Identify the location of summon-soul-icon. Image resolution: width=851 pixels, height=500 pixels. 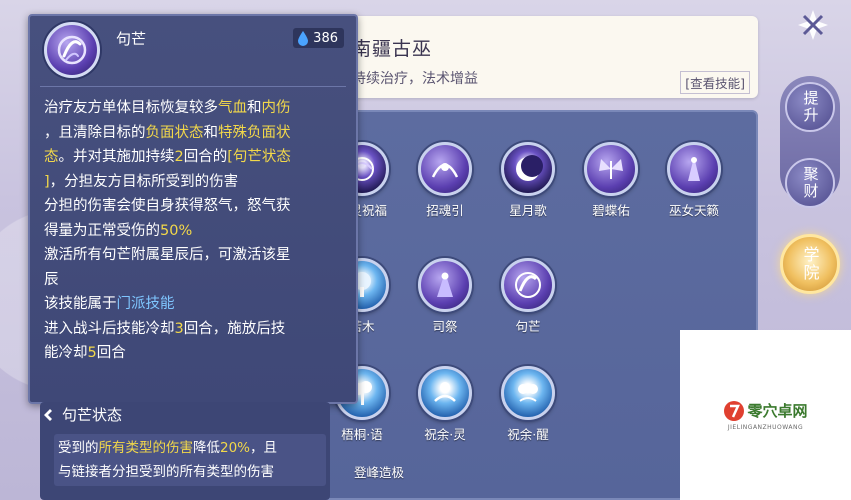
(445, 169).